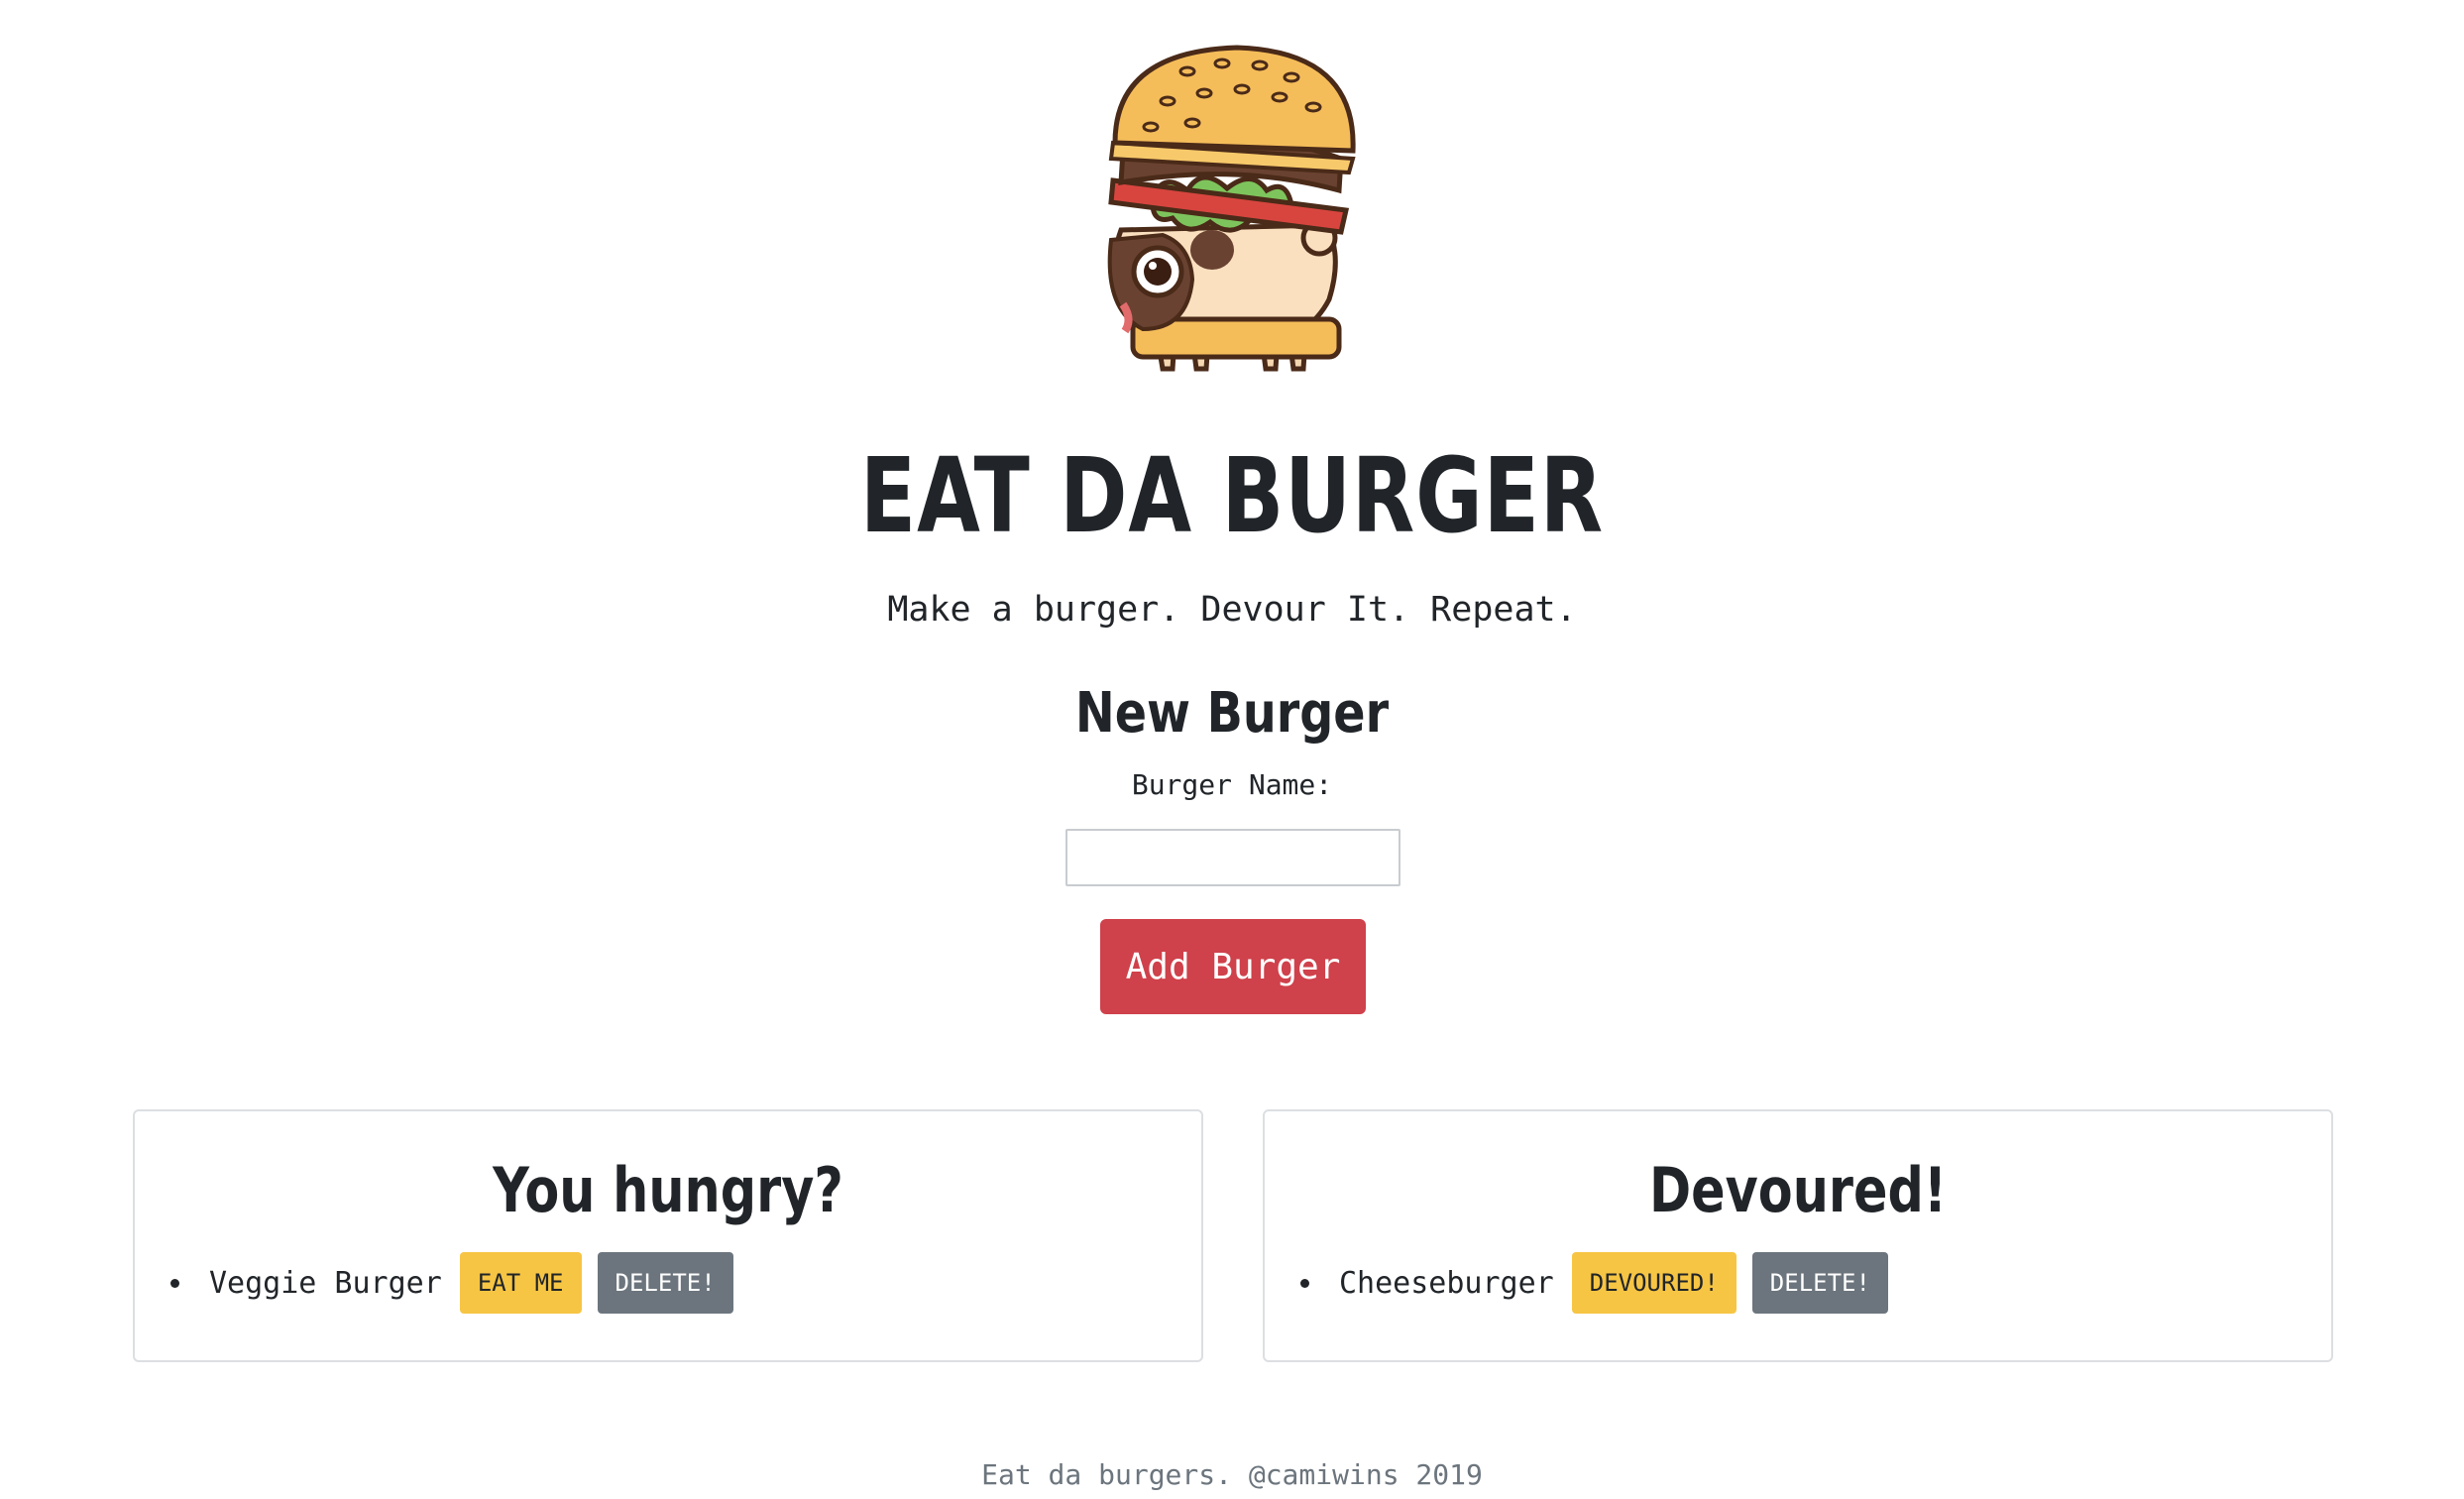 The height and width of the screenshot is (1499, 2464). What do you see at coordinates (1446, 1283) in the screenshot?
I see `burger-name: Cheeseburger` at bounding box center [1446, 1283].